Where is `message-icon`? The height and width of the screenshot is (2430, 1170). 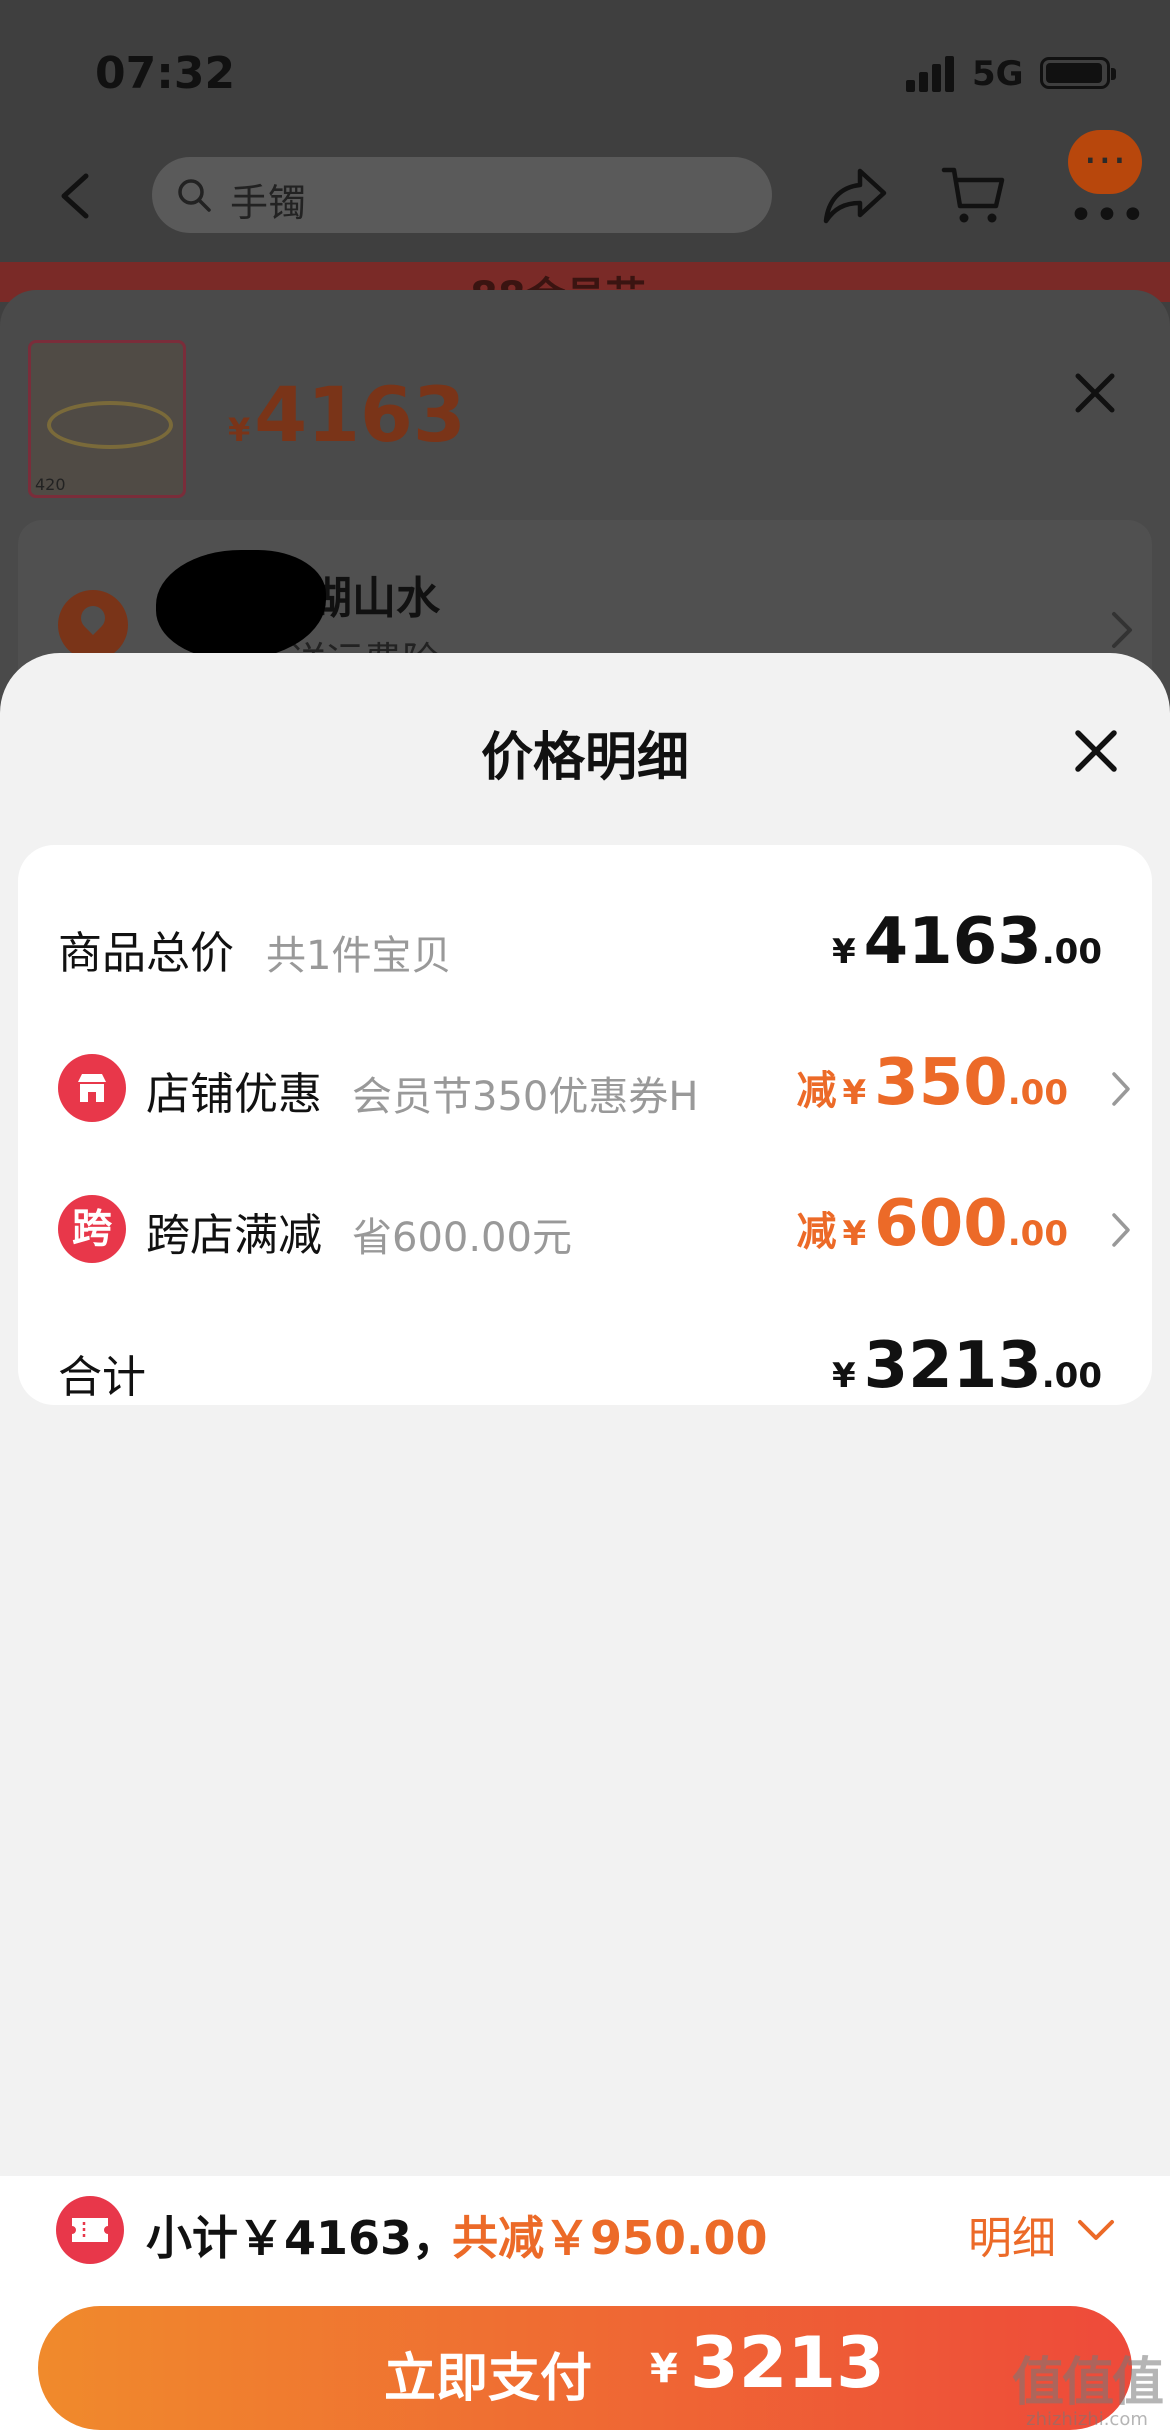
message-icon is located at coordinates (1105, 162).